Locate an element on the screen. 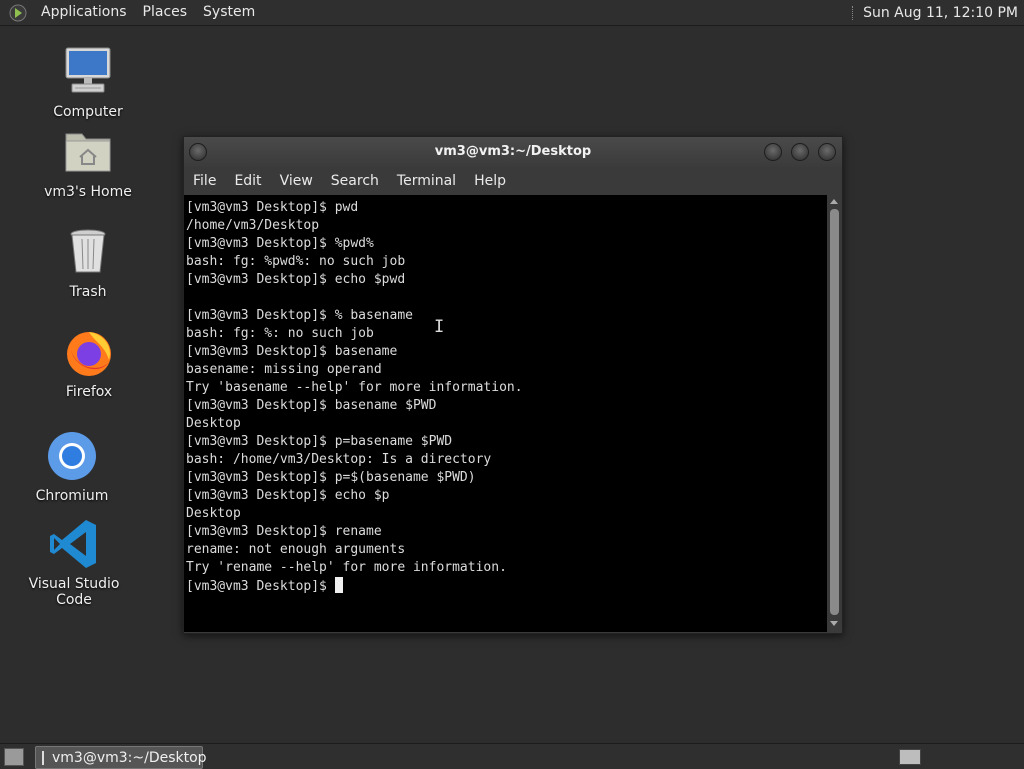  menu-terminal: Terminal is located at coordinates (426, 181).